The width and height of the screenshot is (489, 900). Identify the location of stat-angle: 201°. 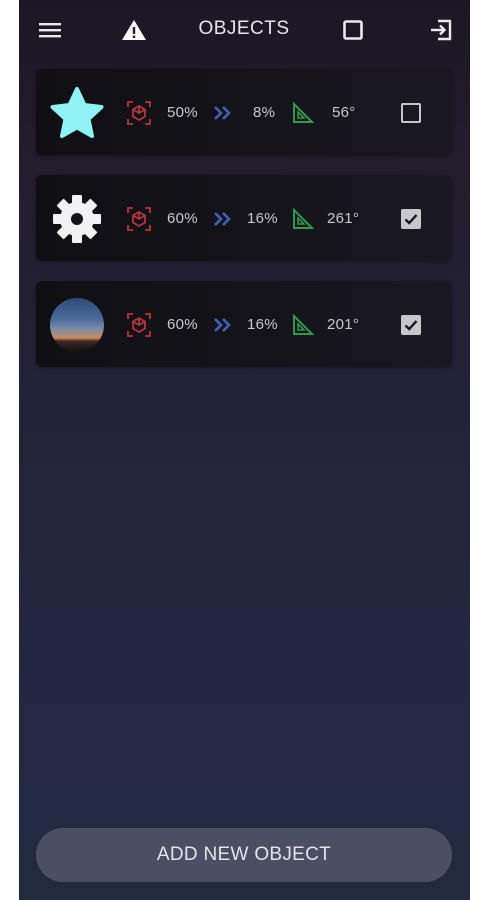
(343, 324).